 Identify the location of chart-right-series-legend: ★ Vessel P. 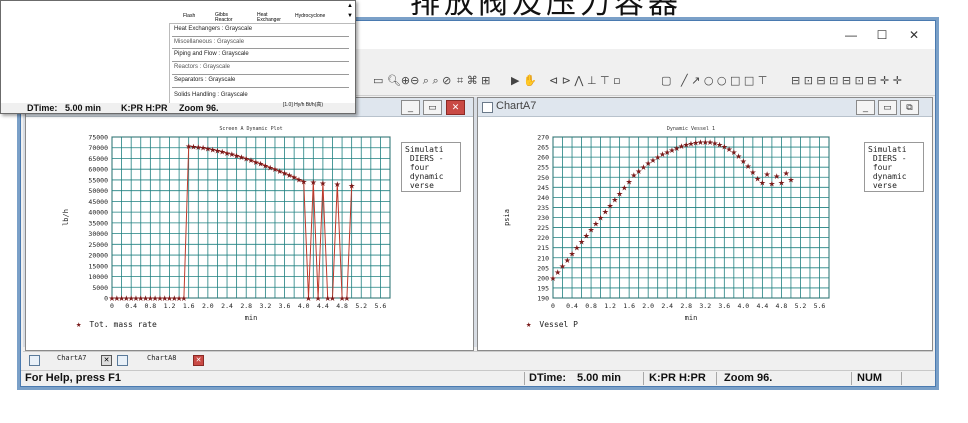
(552, 325).